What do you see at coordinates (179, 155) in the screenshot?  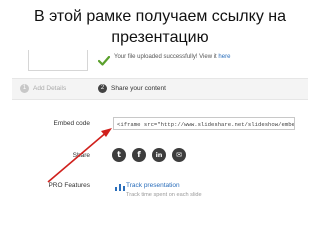 I see `email-icon: ✉` at bounding box center [179, 155].